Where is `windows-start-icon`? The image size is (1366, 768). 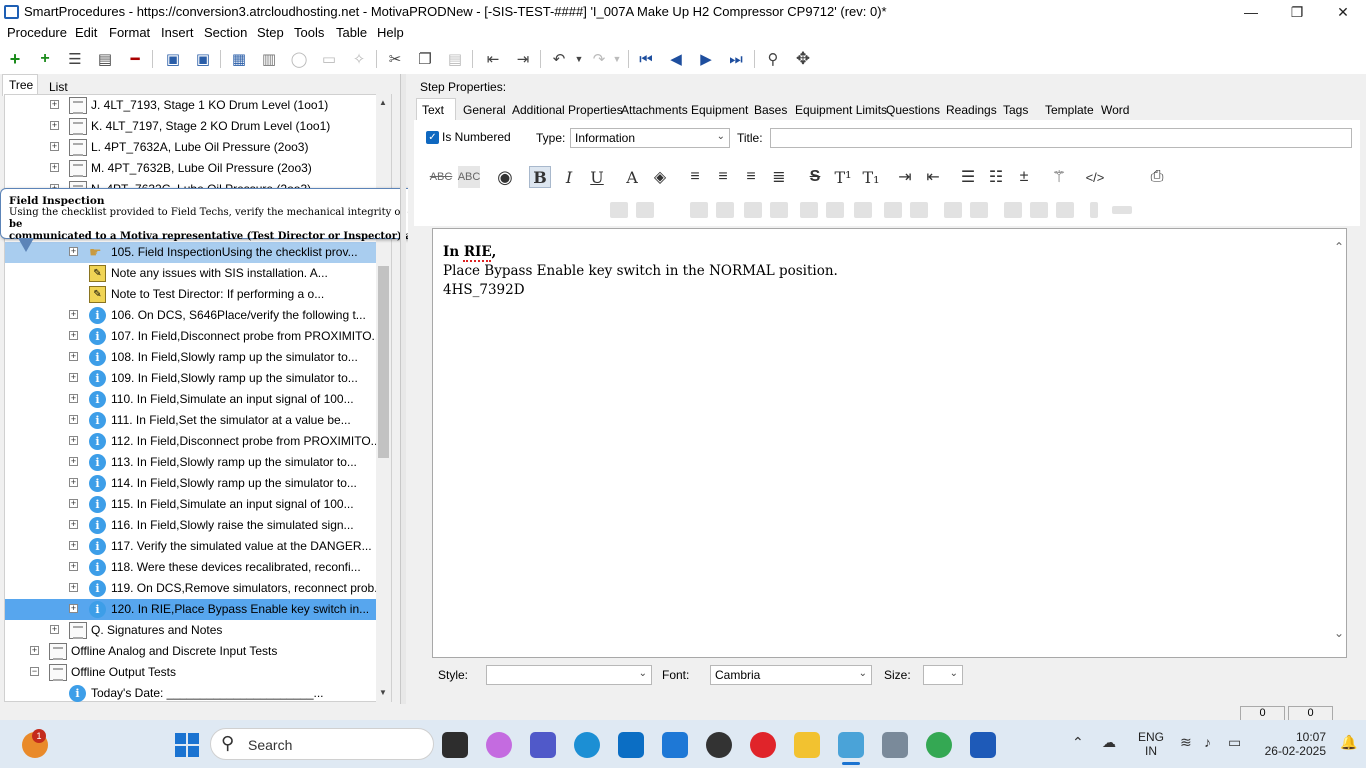
windows-start-icon is located at coordinates (187, 745).